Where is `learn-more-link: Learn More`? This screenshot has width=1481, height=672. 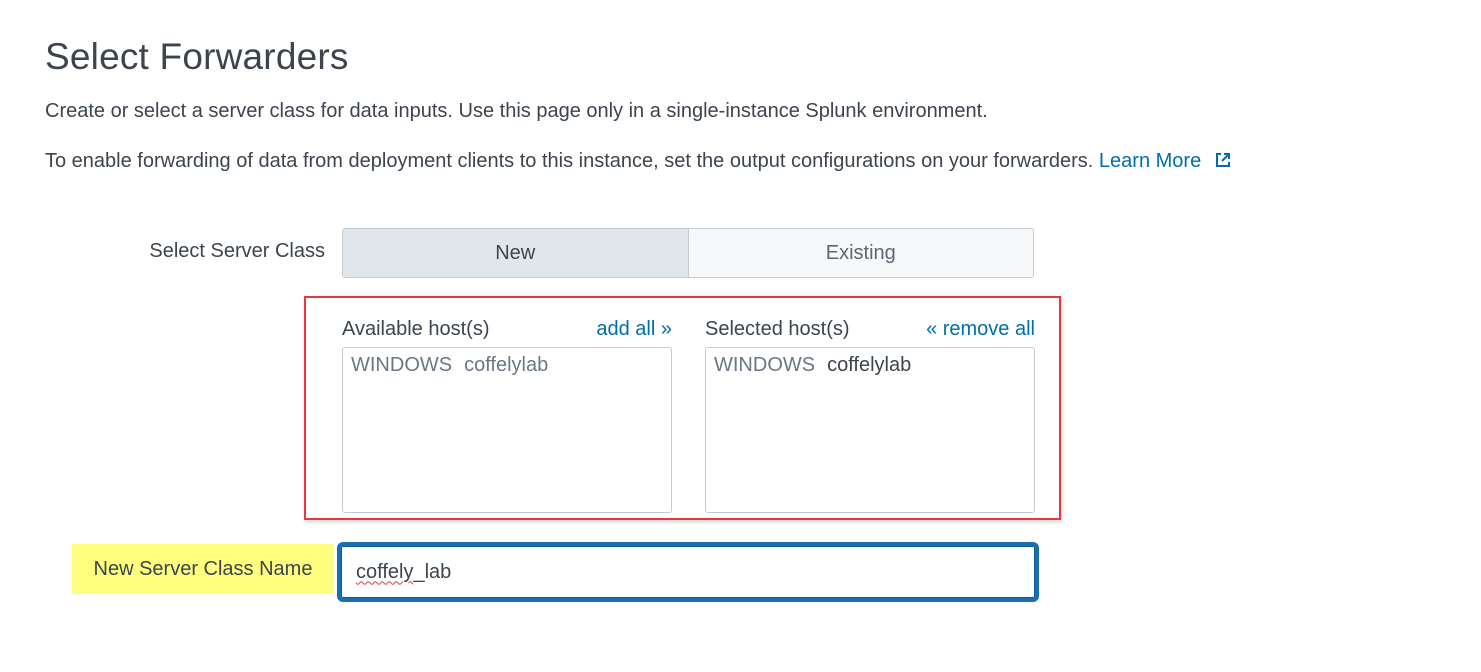 learn-more-link: Learn More is located at coordinates (1150, 161).